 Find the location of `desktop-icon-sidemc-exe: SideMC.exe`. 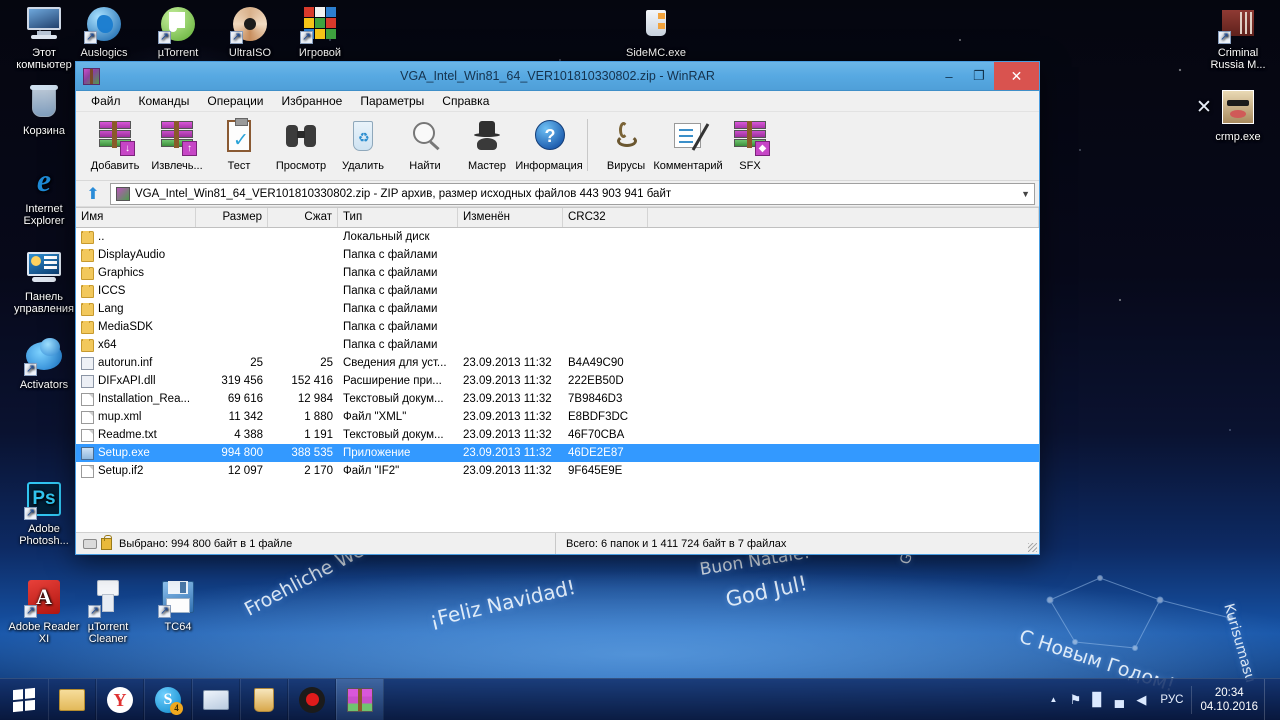

desktop-icon-sidemc-exe: SideMC.exe is located at coordinates (656, 31).